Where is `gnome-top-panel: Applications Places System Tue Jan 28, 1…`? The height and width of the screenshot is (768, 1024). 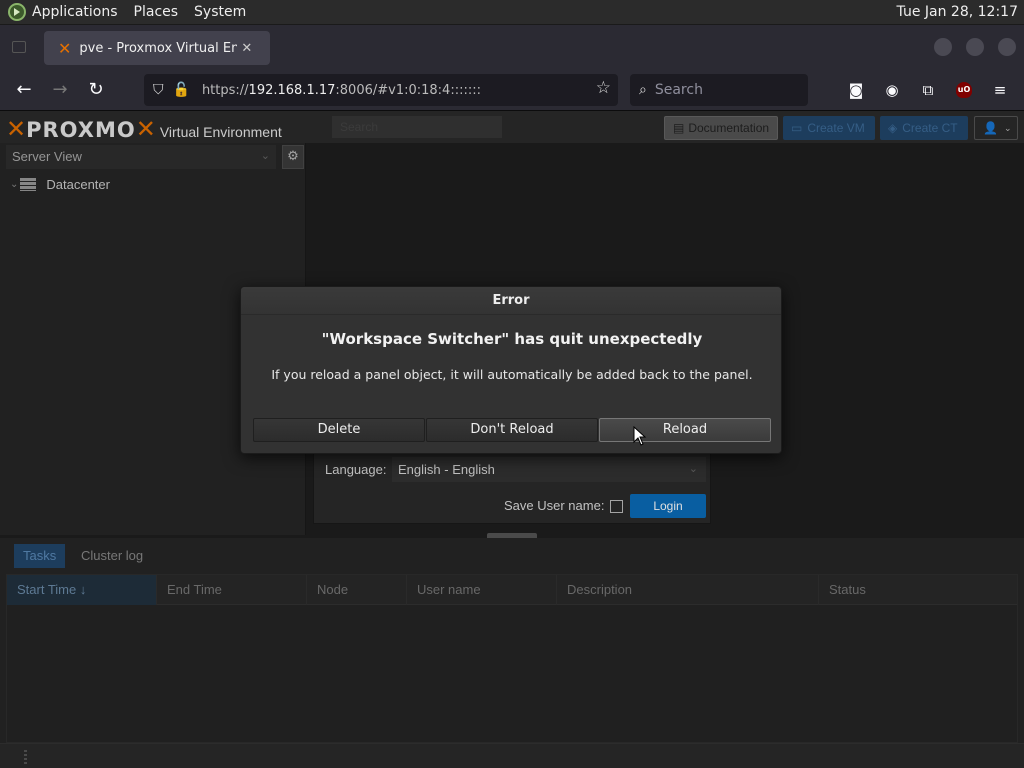 gnome-top-panel: Applications Places System Tue Jan 28, 1… is located at coordinates (512, 12).